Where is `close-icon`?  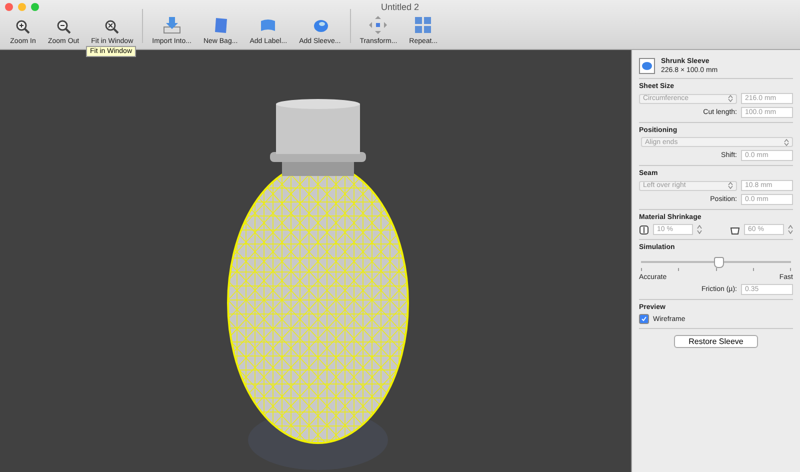
close-icon is located at coordinates (9, 7).